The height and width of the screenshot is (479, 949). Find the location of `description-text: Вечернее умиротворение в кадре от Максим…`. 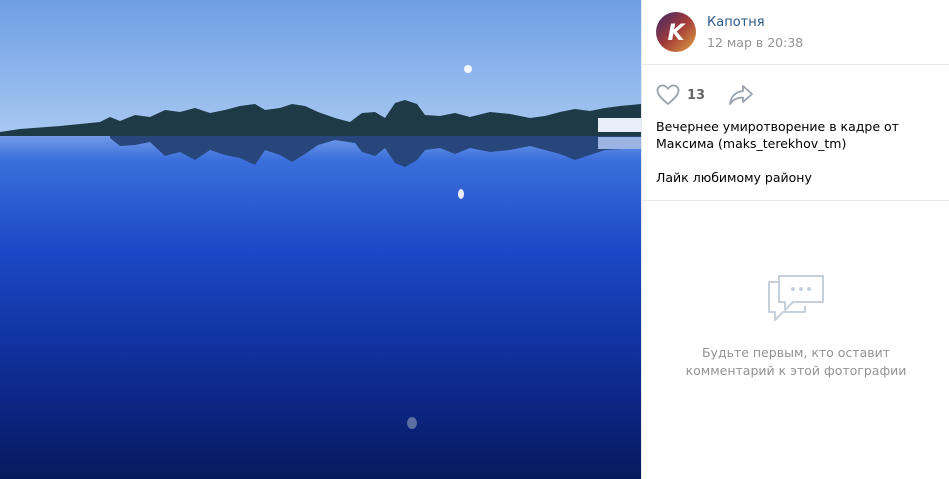

description-text: Вечернее умиротворение в кадре от Максим… is located at coordinates (777, 135).